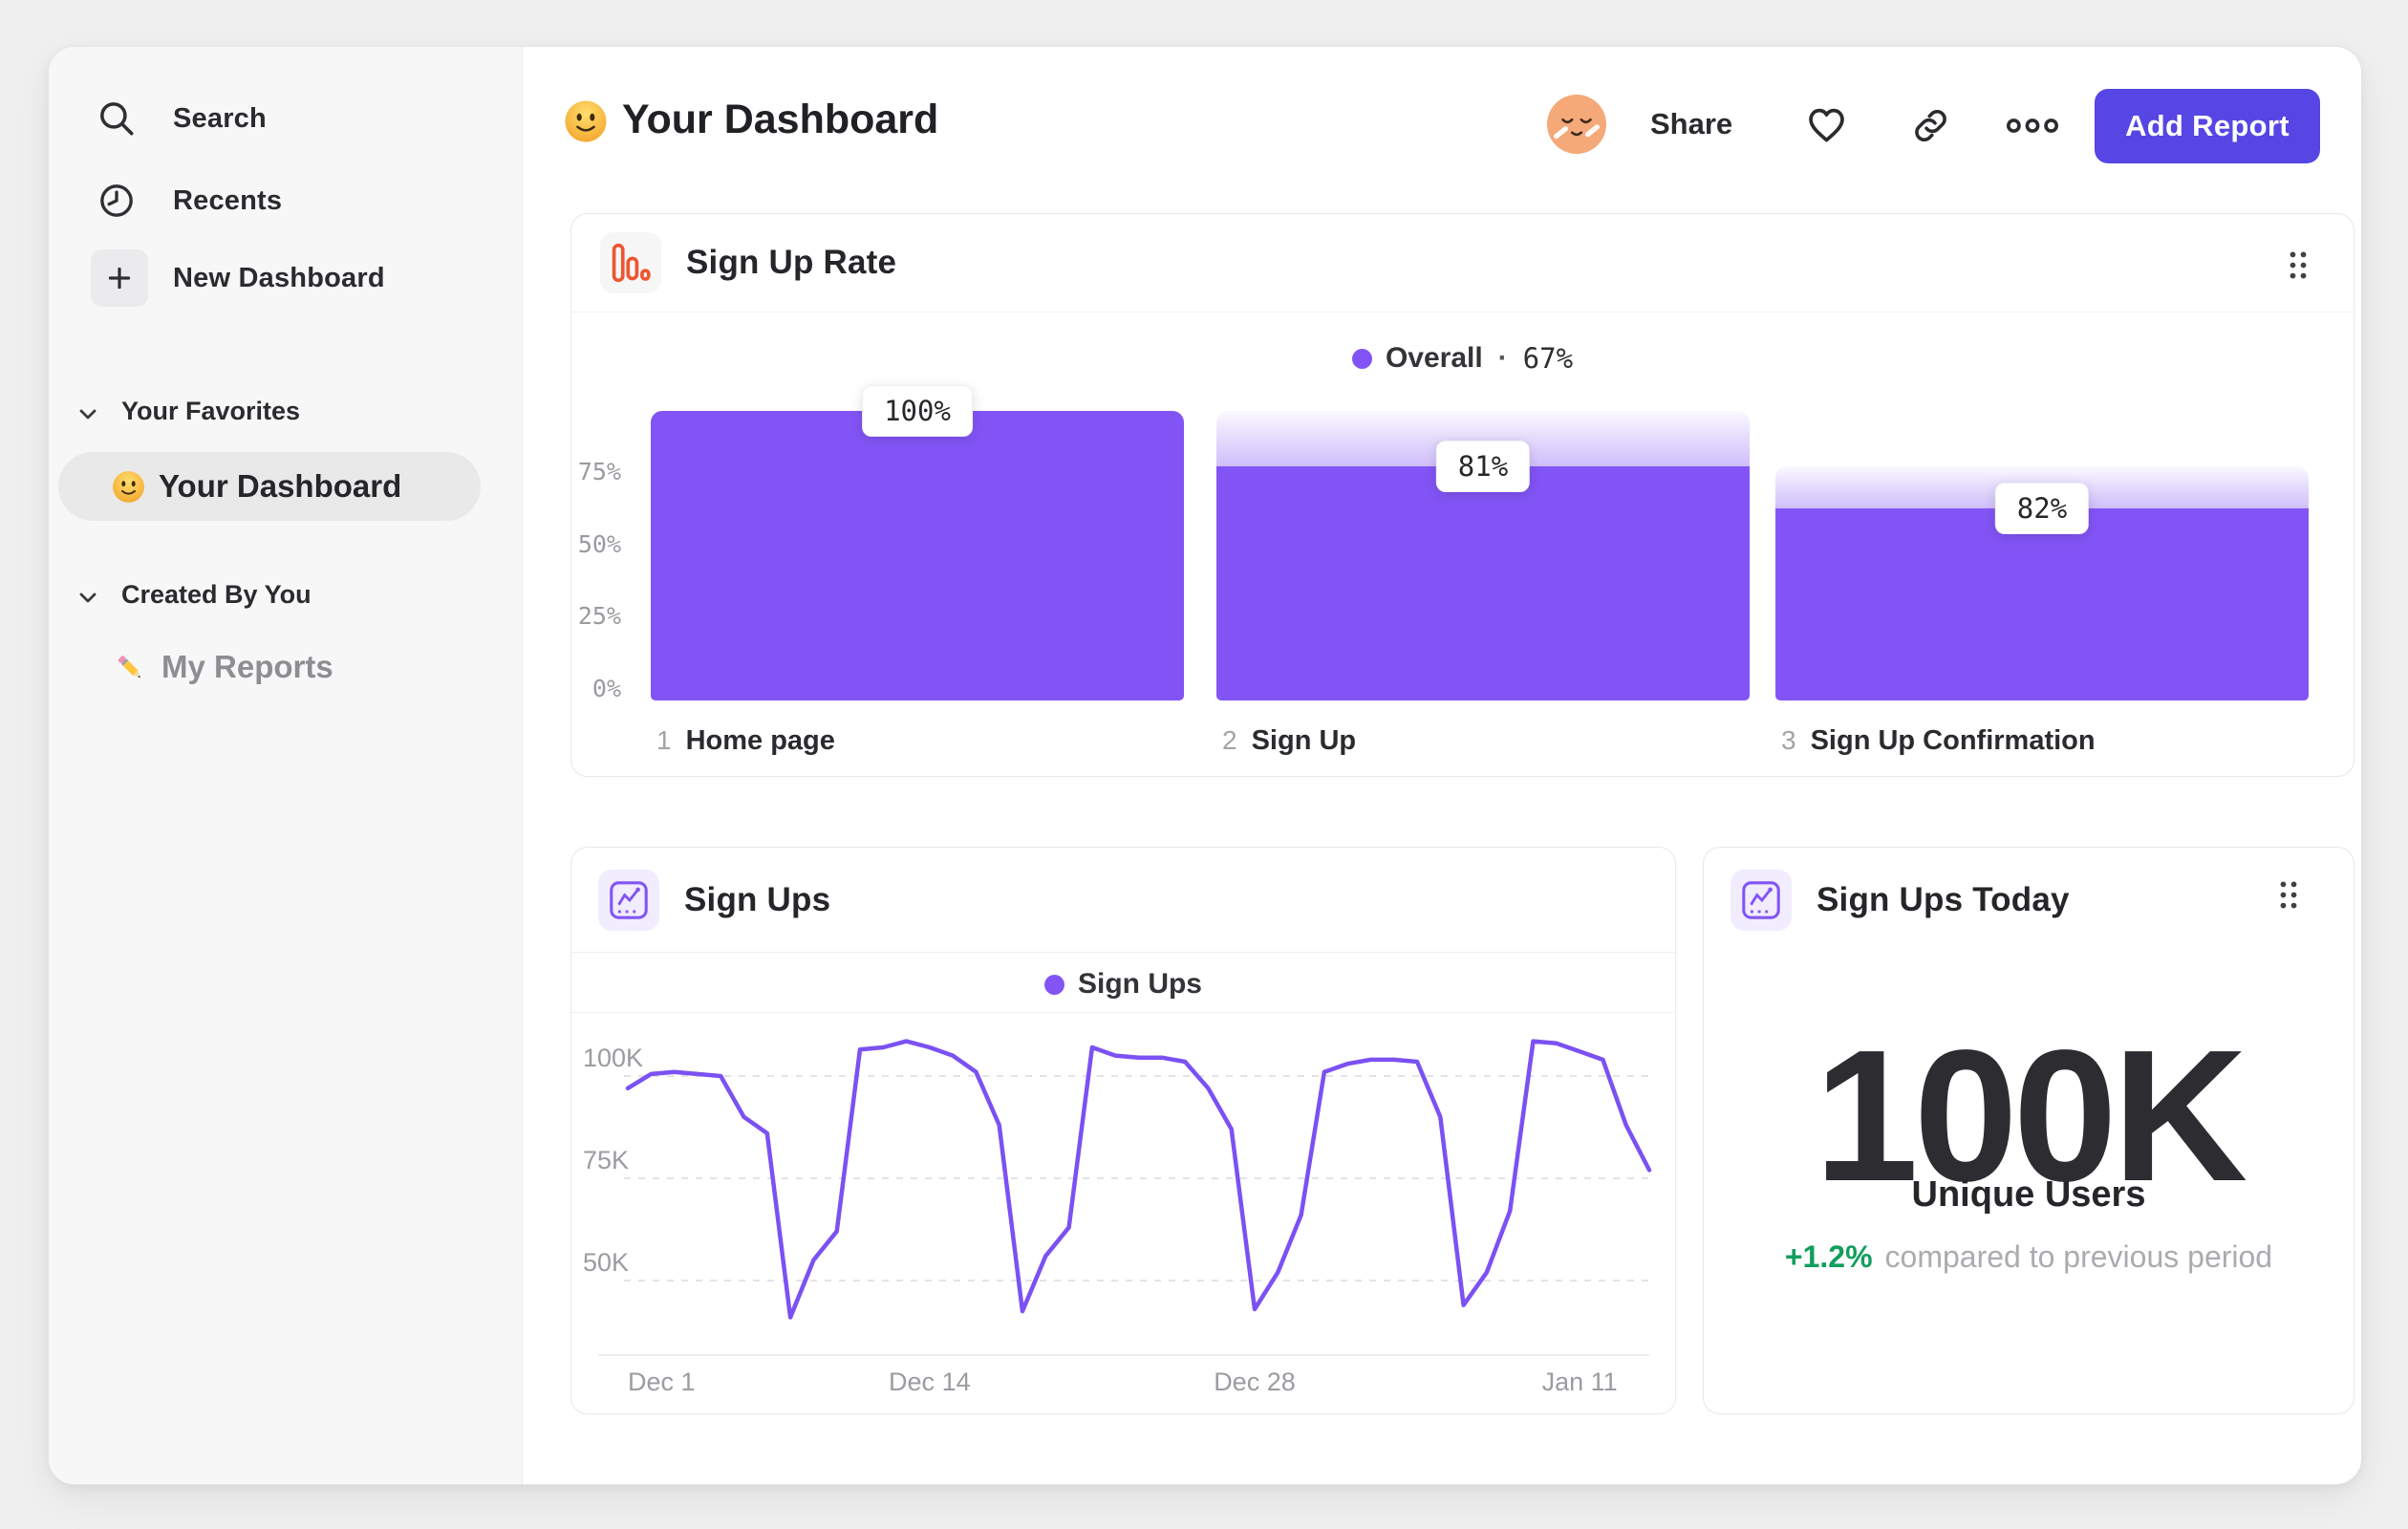 The height and width of the screenshot is (1529, 2408). Describe the element at coordinates (781, 119) in the screenshot. I see `page-title: Your Dashboard` at that location.